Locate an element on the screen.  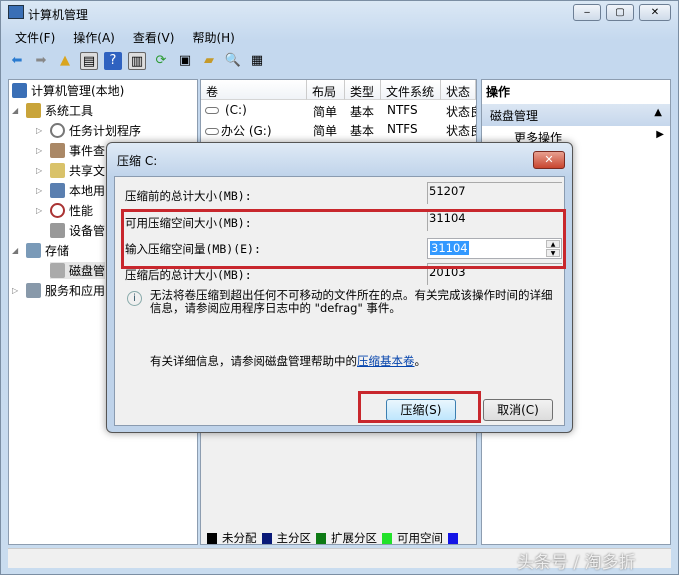
actions-section-disk-management: 磁盘管理 ▲ is located at coordinates (576, 115).